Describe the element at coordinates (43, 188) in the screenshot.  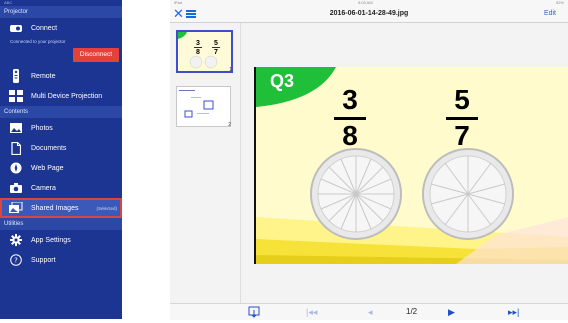
I see `sidebar-item-label: Camera` at that location.